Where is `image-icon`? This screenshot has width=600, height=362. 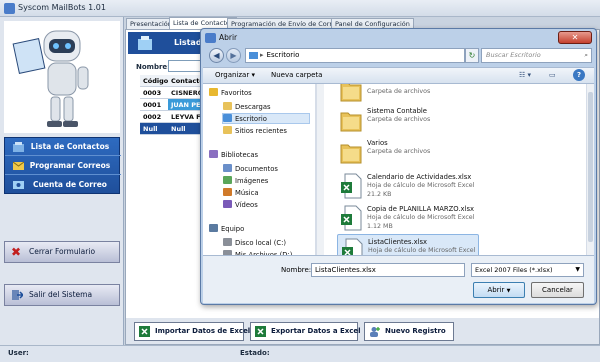 image-icon is located at coordinates (227, 180).